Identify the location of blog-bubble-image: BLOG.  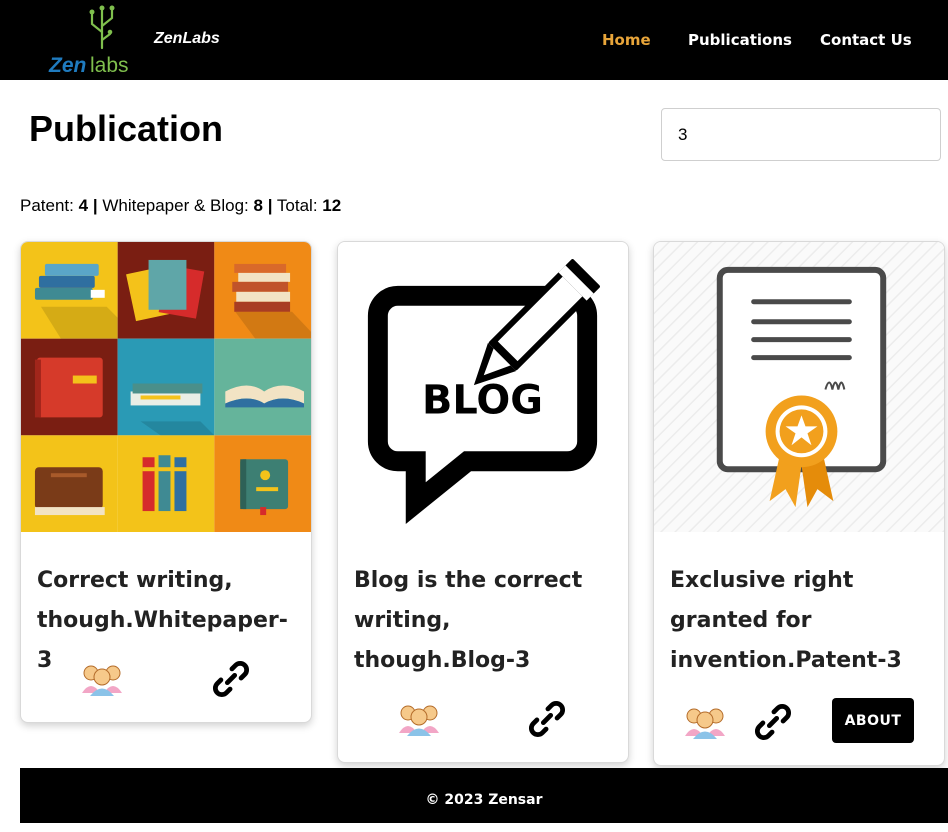
(483, 387).